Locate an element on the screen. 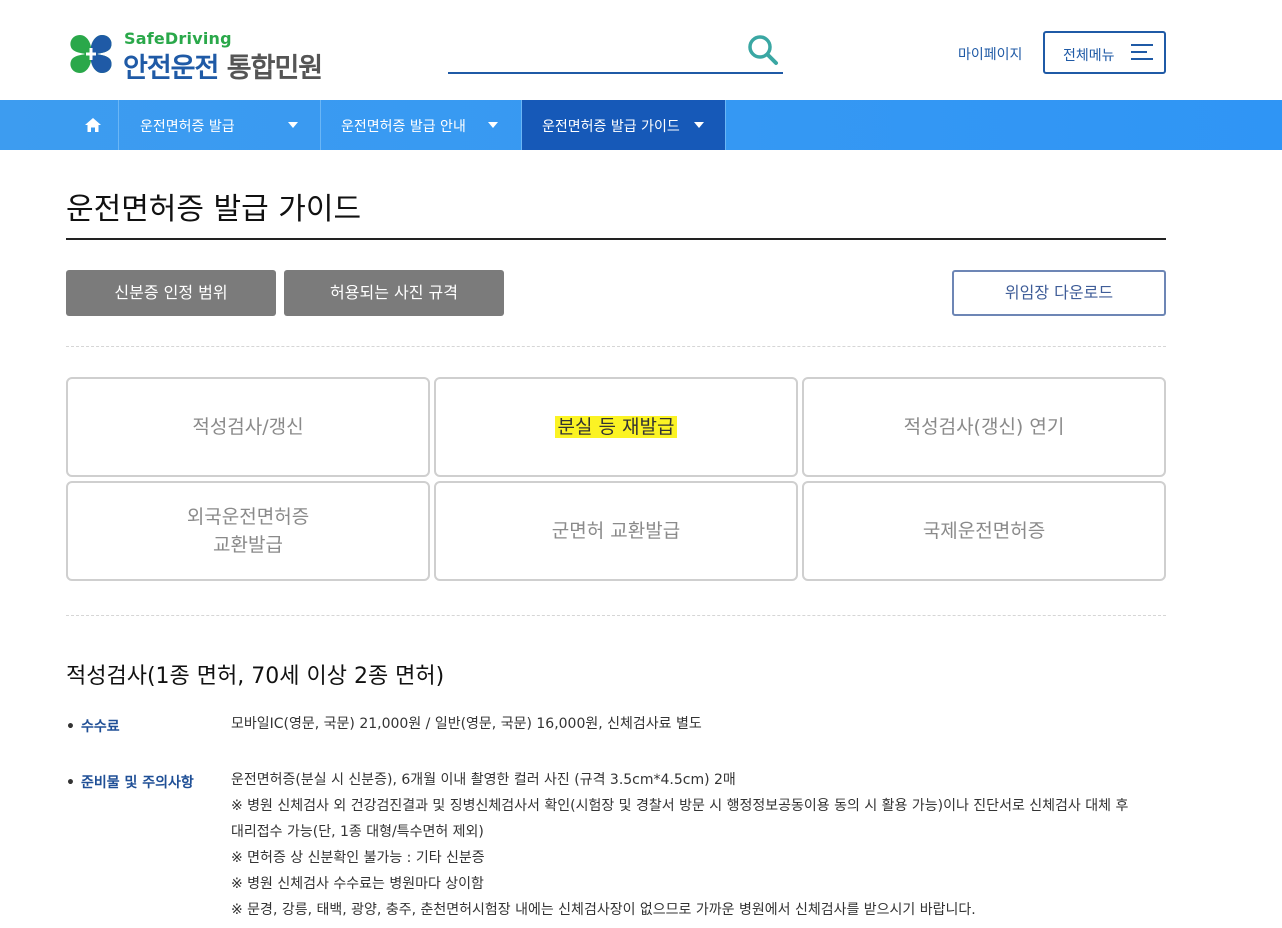  search-input is located at coordinates (593, 50).